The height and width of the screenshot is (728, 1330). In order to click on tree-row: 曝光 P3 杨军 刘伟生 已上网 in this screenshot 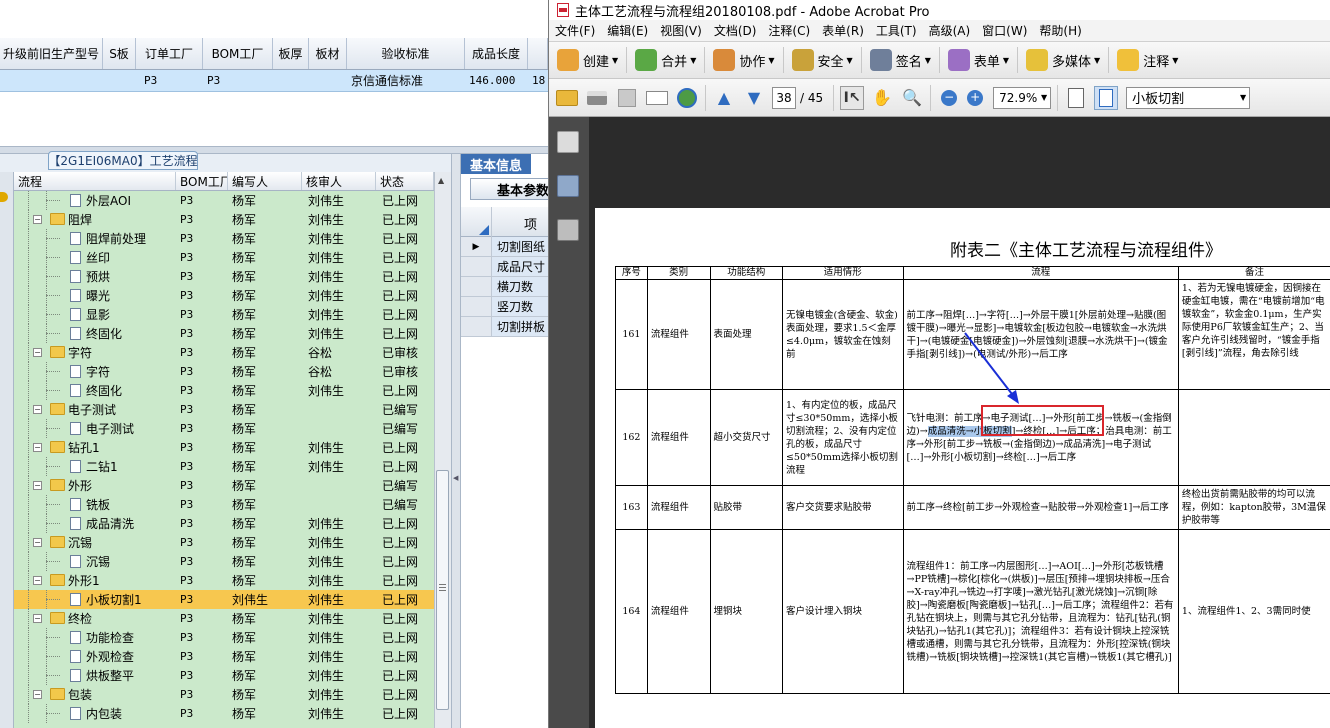, I will do `click(224, 295)`.